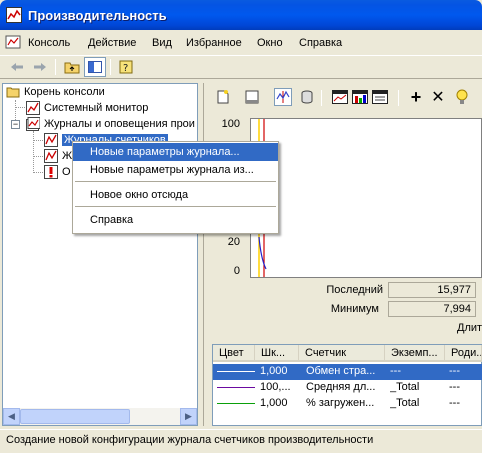 The height and width of the screenshot is (453, 482). Describe the element at coordinates (17, 67) in the screenshot. I see `back-arrow-icon` at that location.